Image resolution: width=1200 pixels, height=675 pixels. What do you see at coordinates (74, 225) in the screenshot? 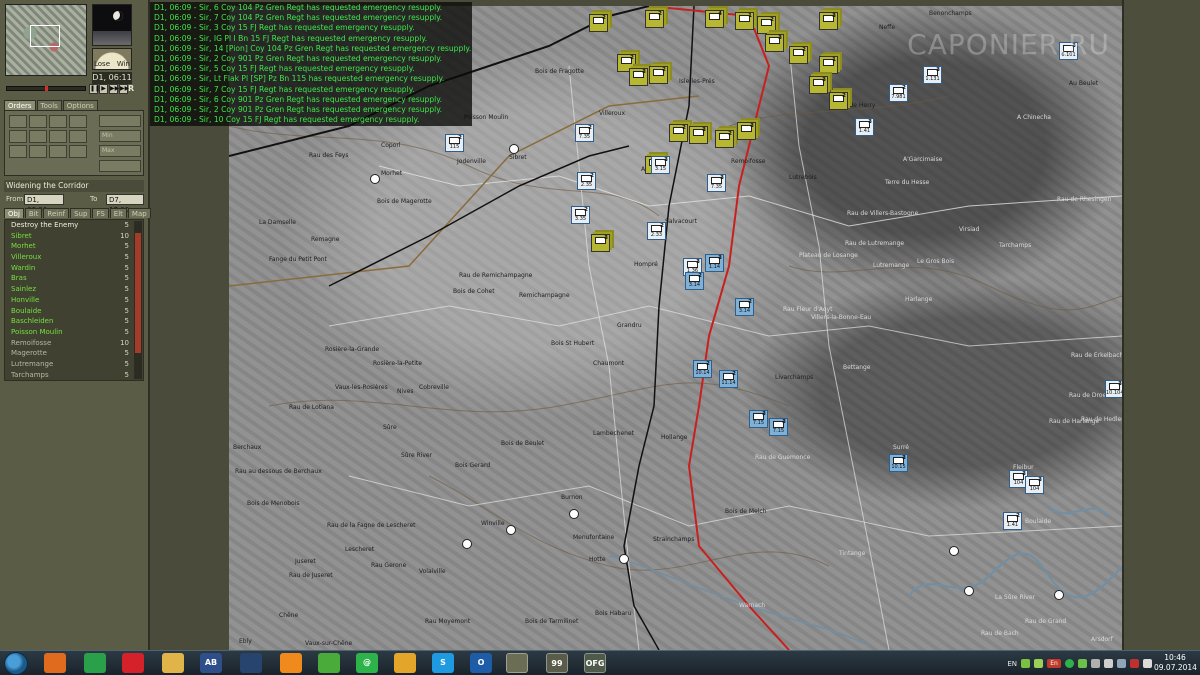
I see `objective-row: Destroy the Enemy 5` at bounding box center [74, 225].